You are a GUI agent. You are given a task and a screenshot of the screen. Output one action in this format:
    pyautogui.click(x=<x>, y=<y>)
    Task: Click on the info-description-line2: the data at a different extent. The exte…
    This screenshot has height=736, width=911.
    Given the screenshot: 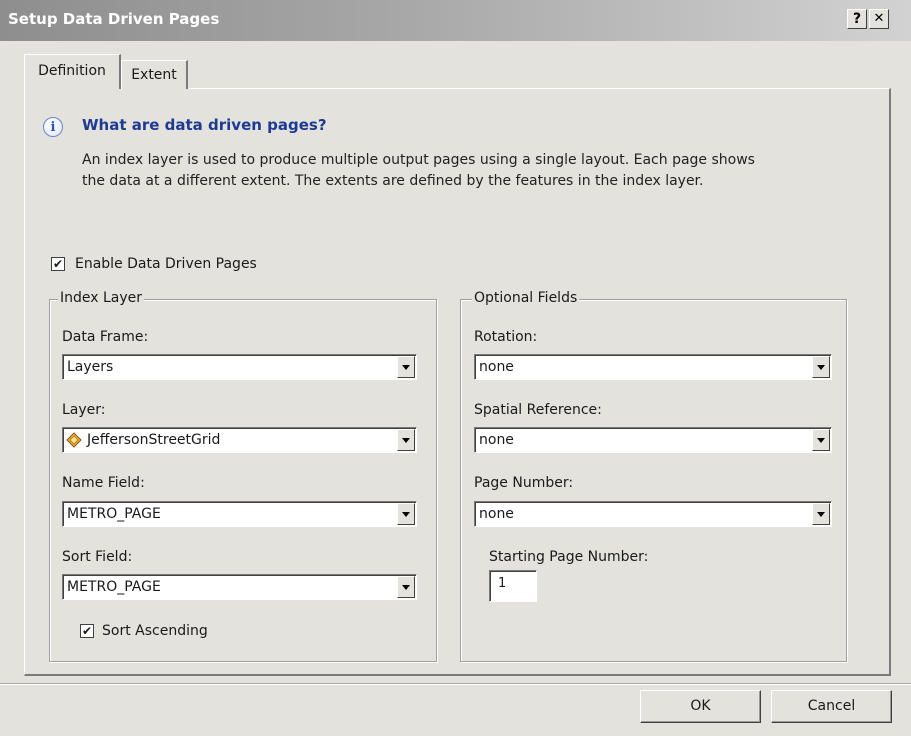 What is the action you would take?
    pyautogui.click(x=393, y=181)
    